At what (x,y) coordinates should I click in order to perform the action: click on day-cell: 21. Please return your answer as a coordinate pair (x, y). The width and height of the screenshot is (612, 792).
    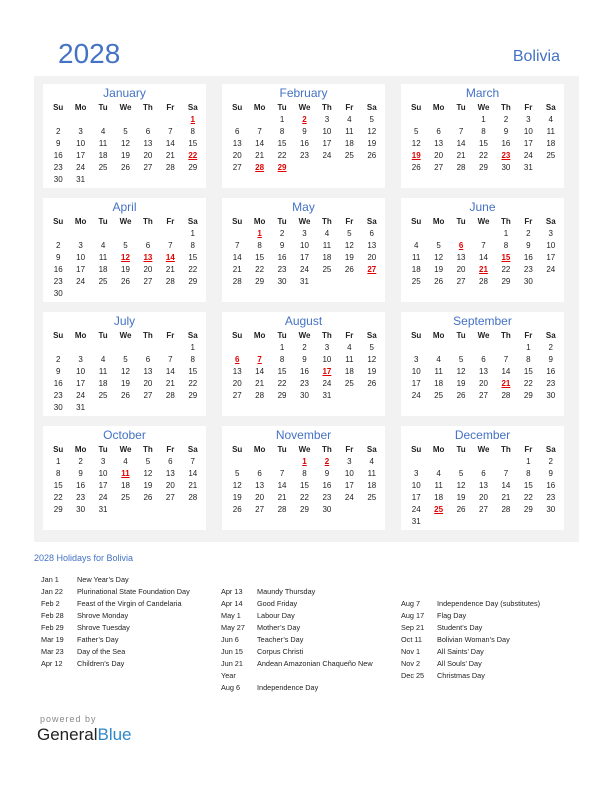
    Looking at the image, I should click on (259, 156).